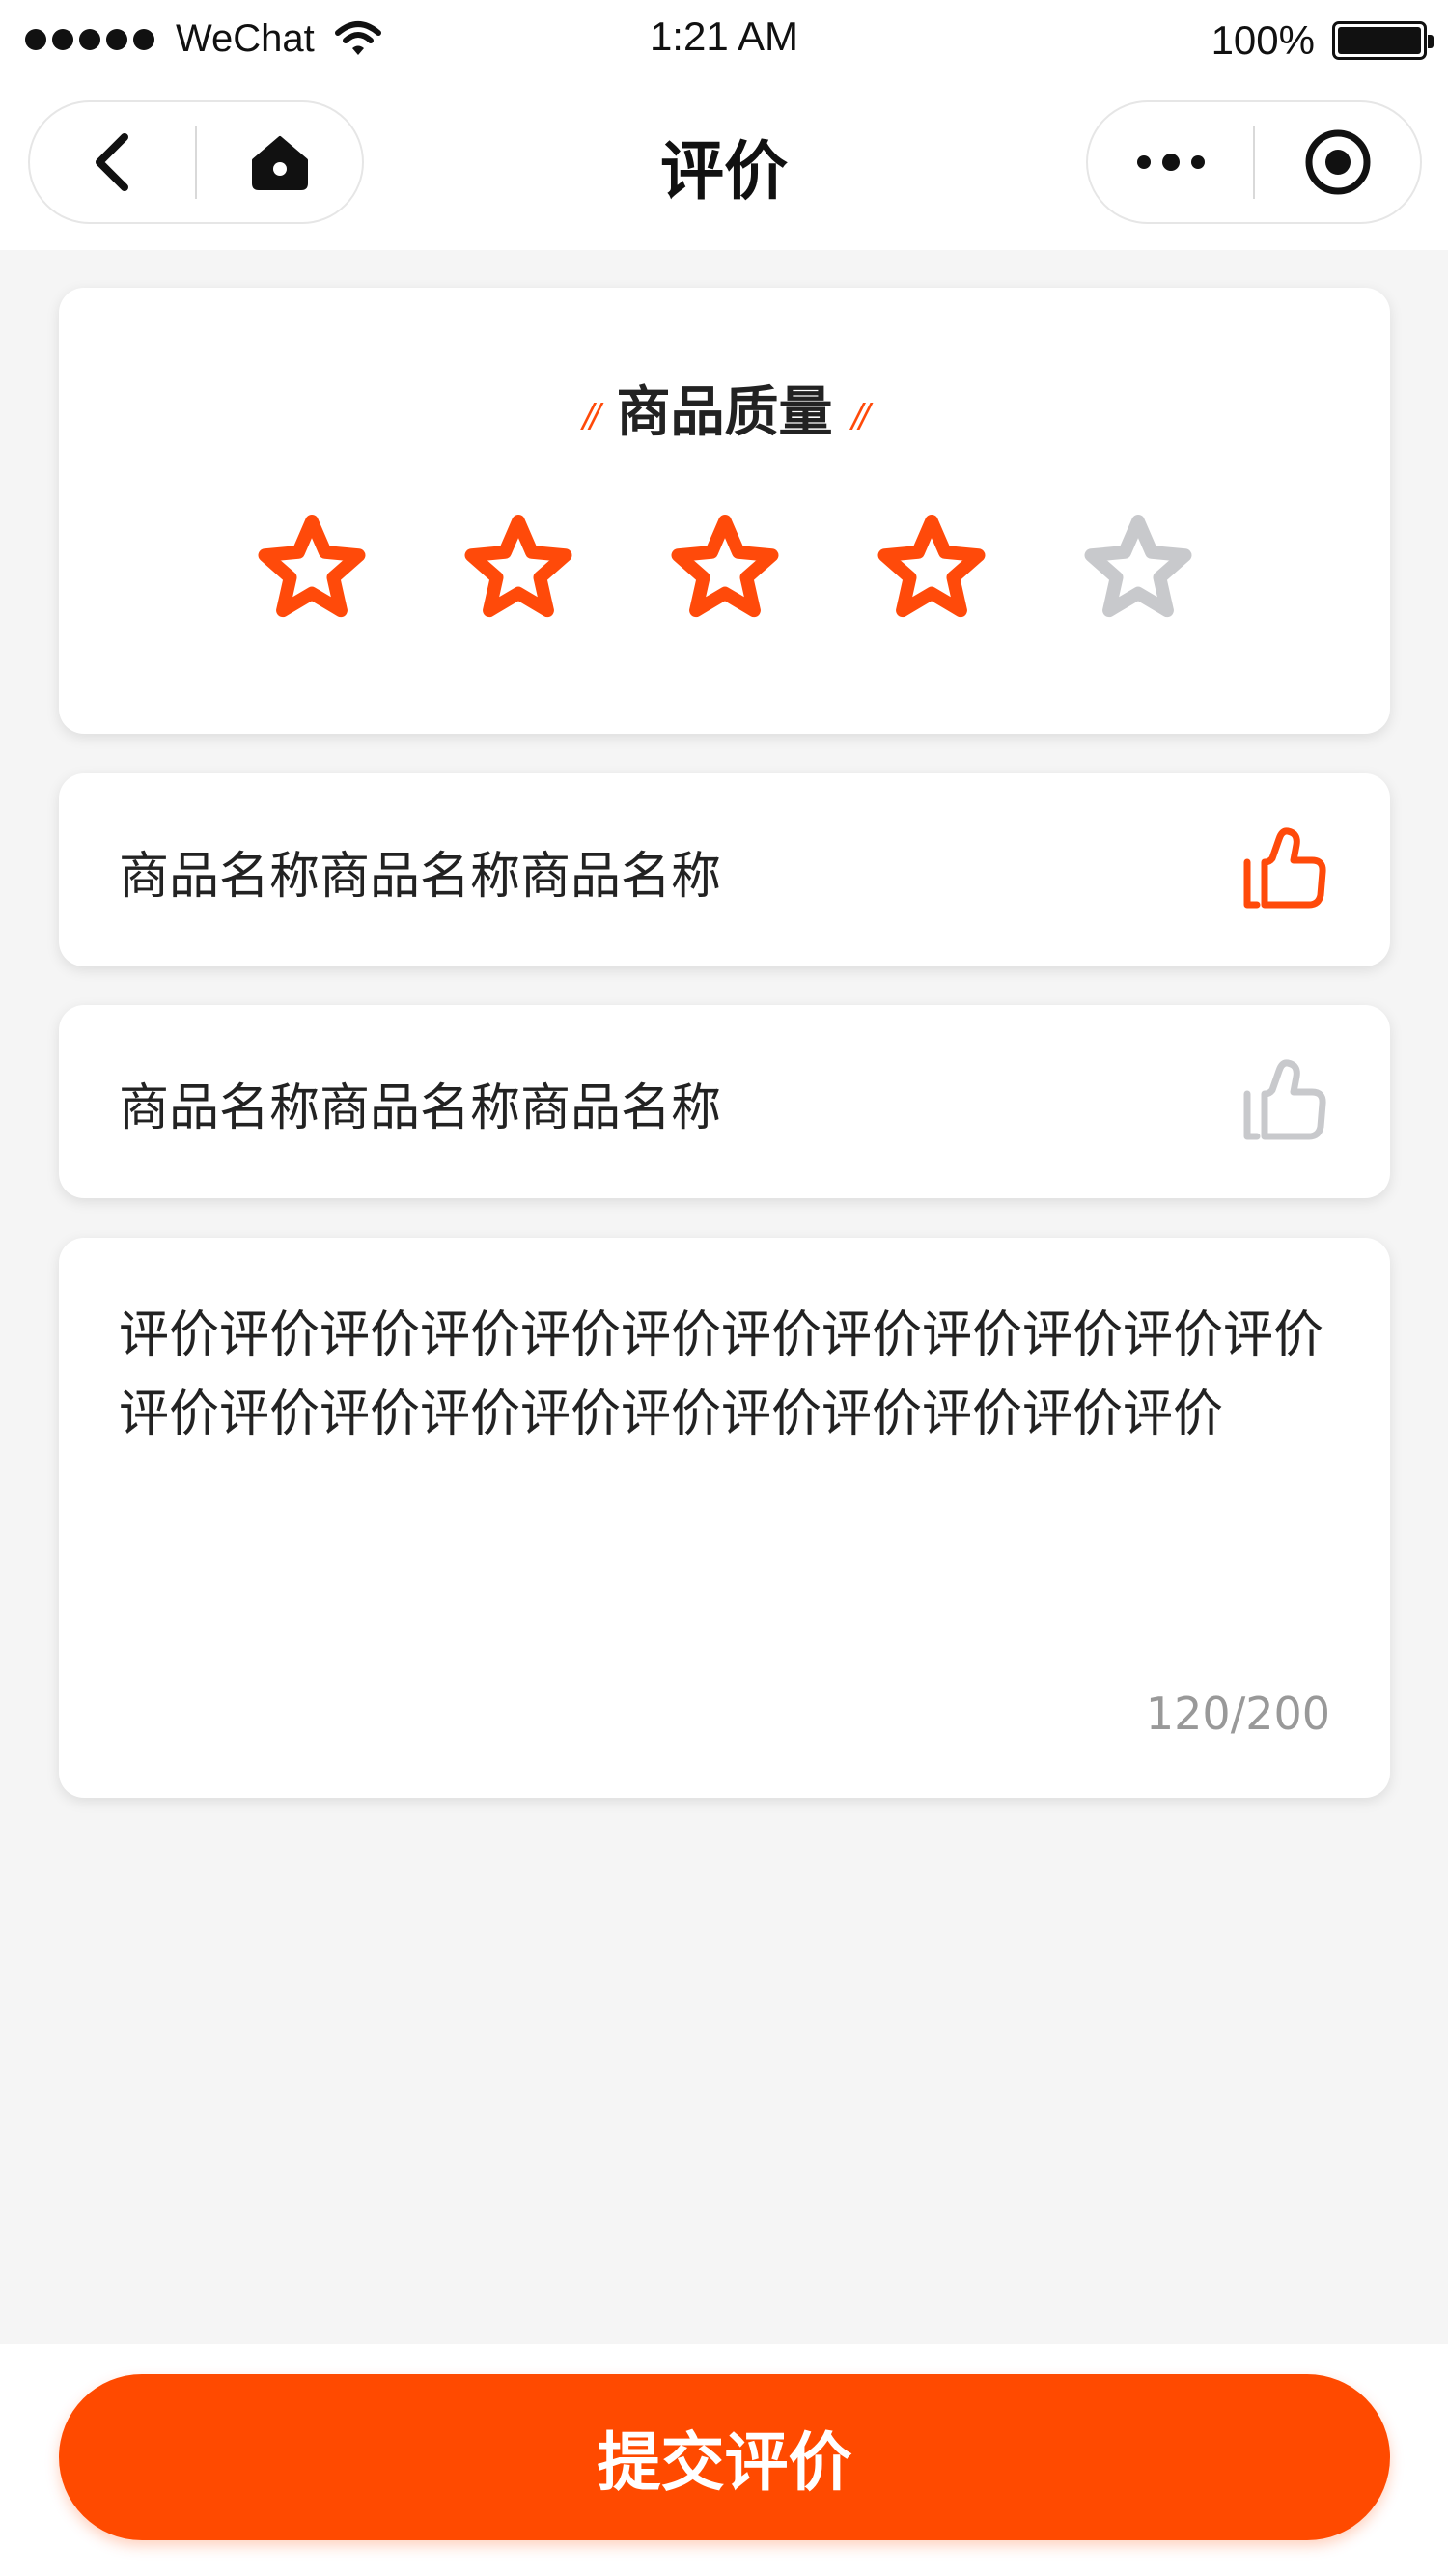 The width and height of the screenshot is (1448, 2576). I want to click on title-decoration-right: //, so click(861, 416).